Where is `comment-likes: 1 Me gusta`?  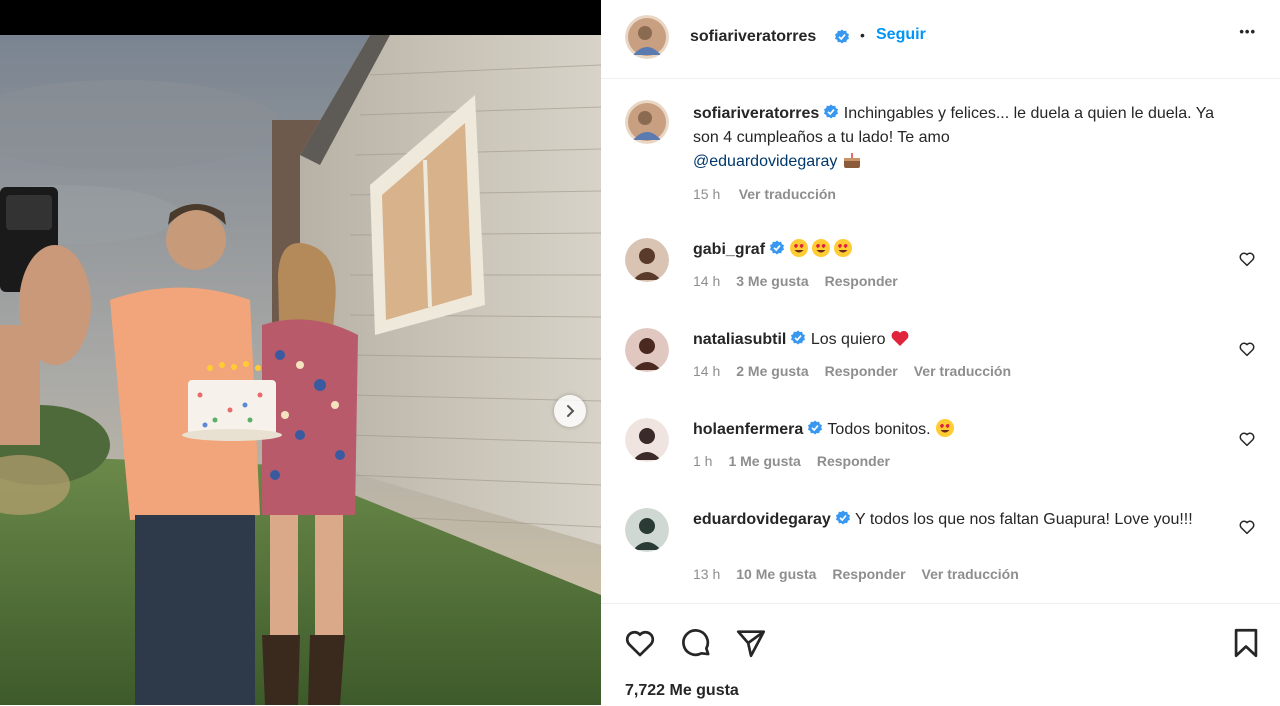 comment-likes: 1 Me gusta is located at coordinates (764, 461).